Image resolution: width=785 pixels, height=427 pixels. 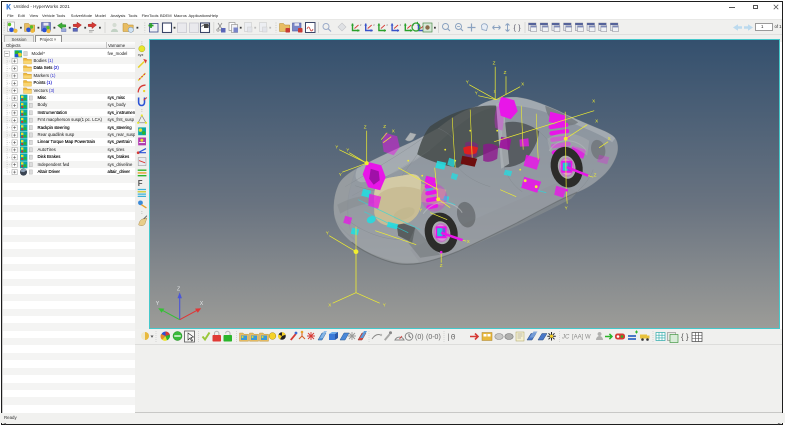 What do you see at coordinates (451, 338) in the screenshot?
I see `svg-text: |0` at bounding box center [451, 338].